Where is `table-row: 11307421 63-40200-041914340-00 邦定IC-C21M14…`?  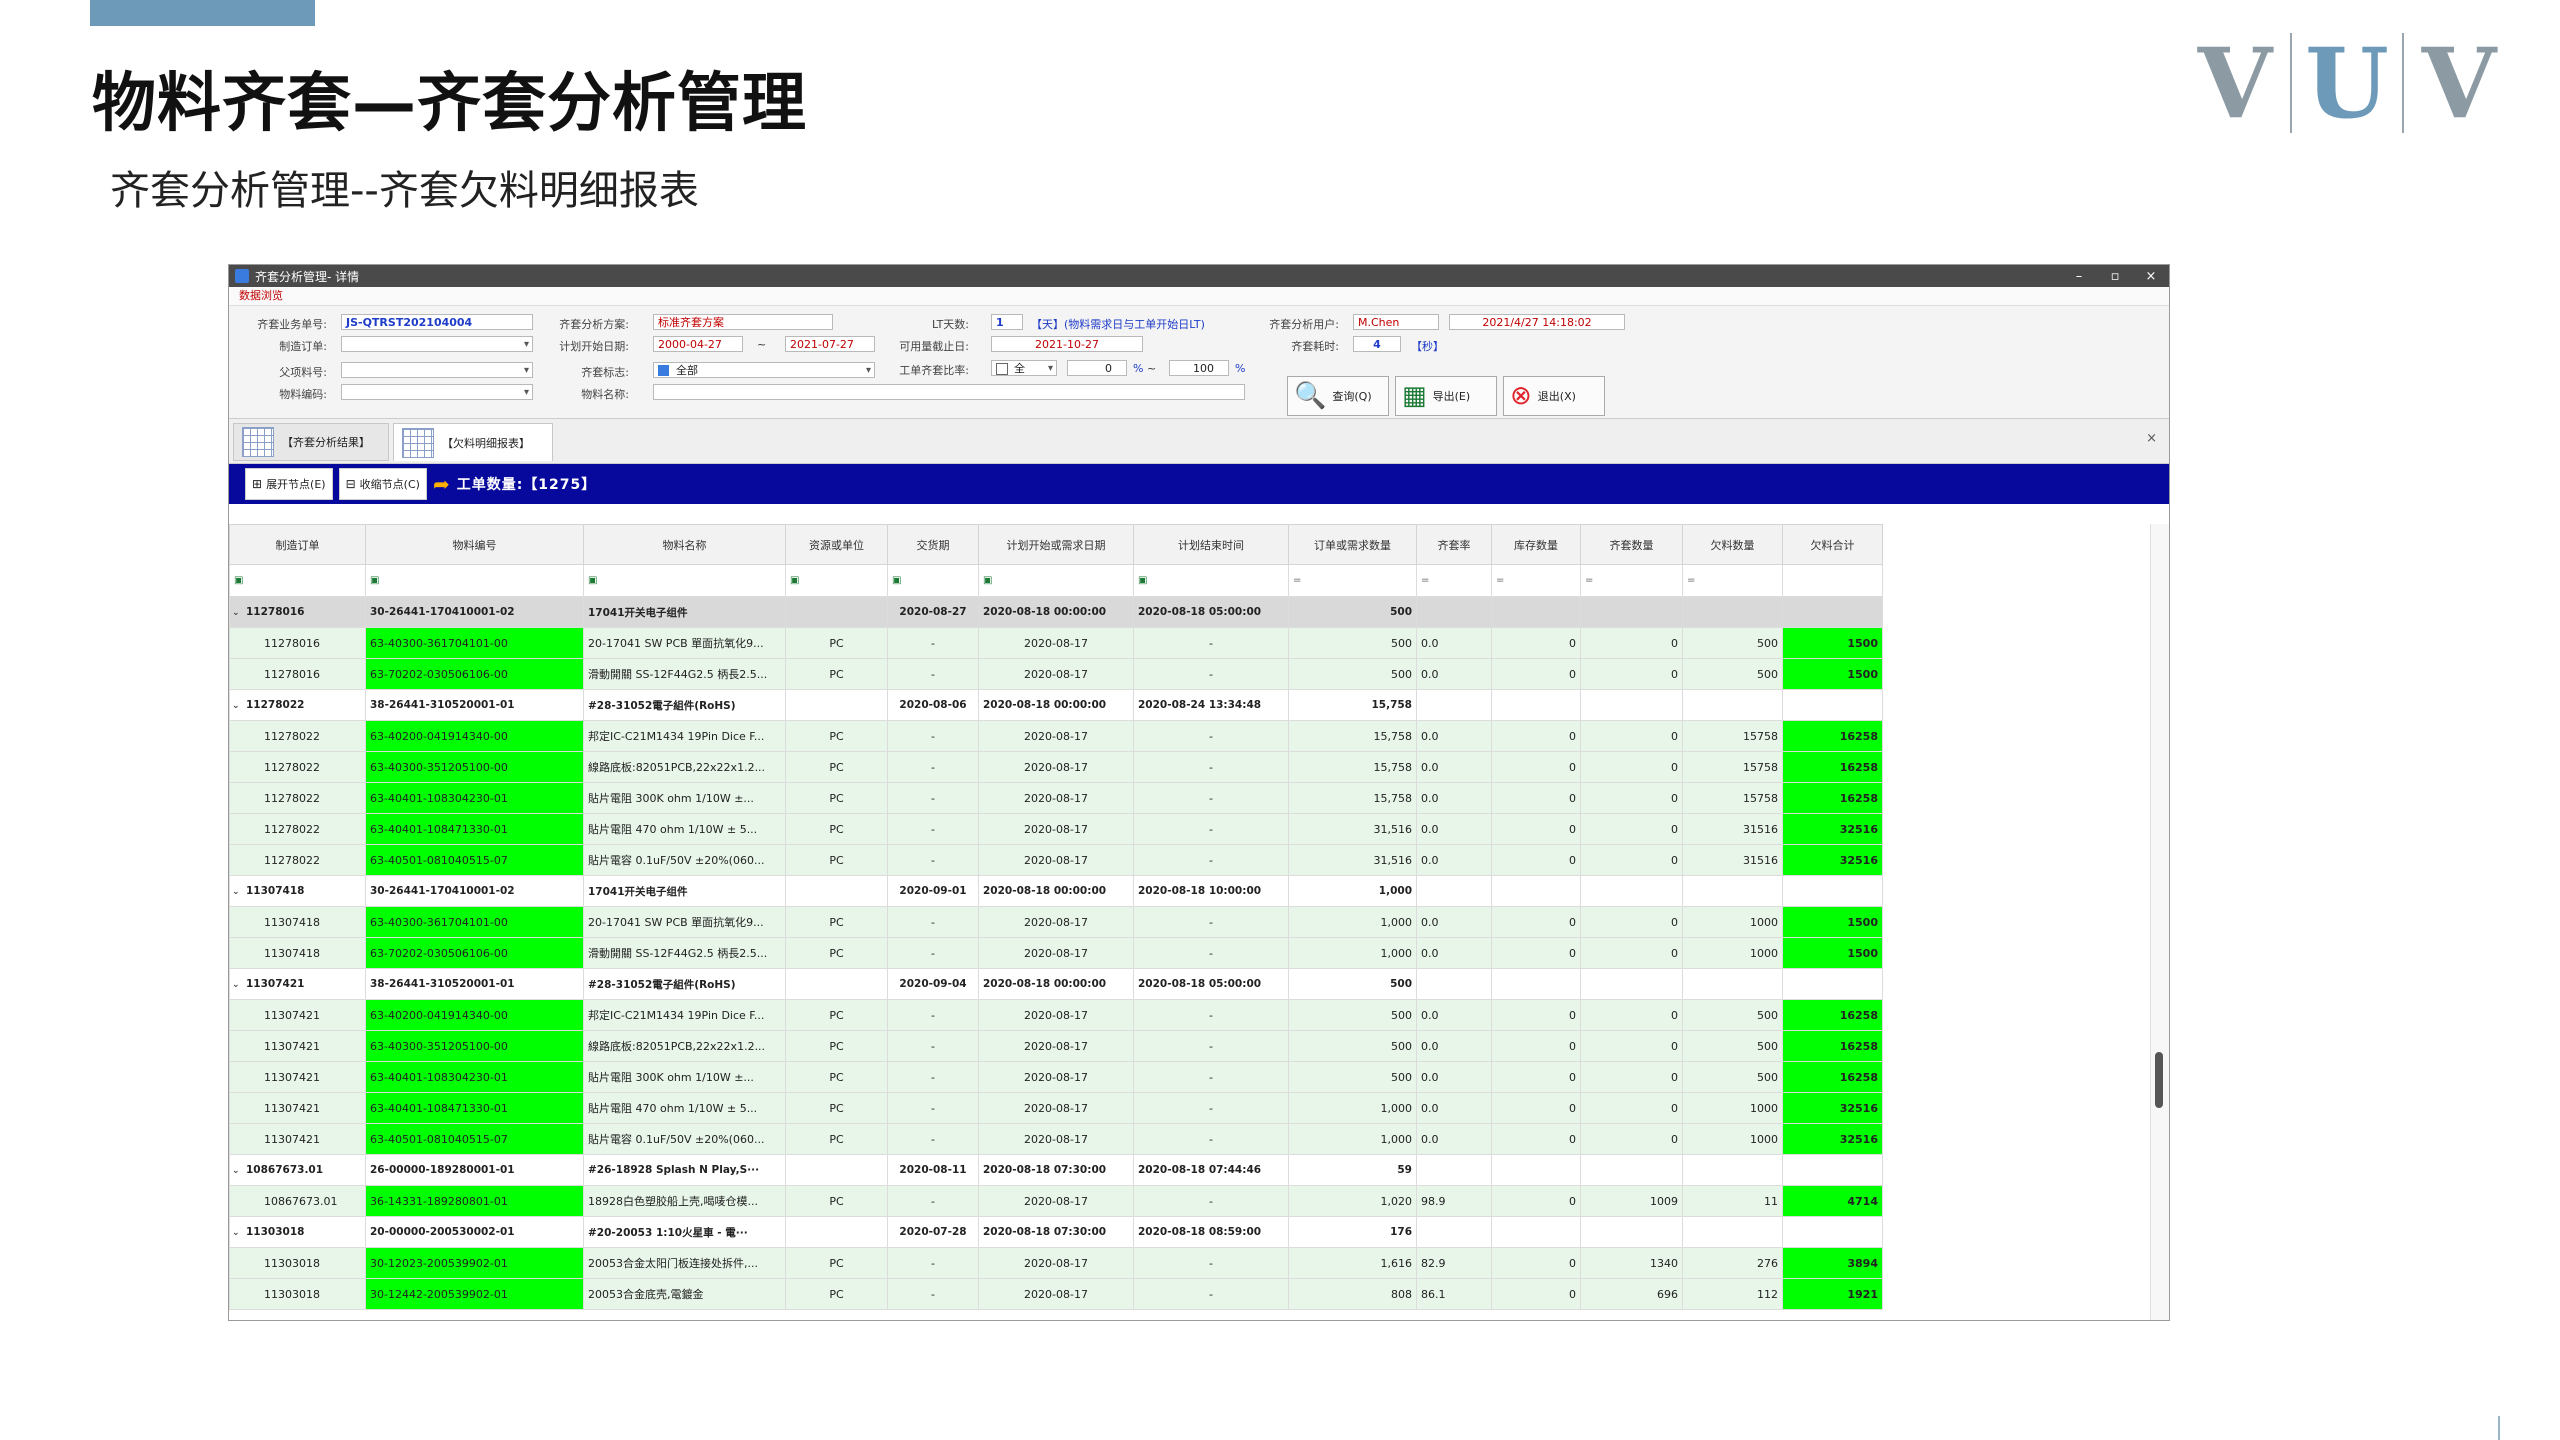
table-row: 11307421 63-40200-041914340-00 邦定IC-C21M14… is located at coordinates (1056, 1015).